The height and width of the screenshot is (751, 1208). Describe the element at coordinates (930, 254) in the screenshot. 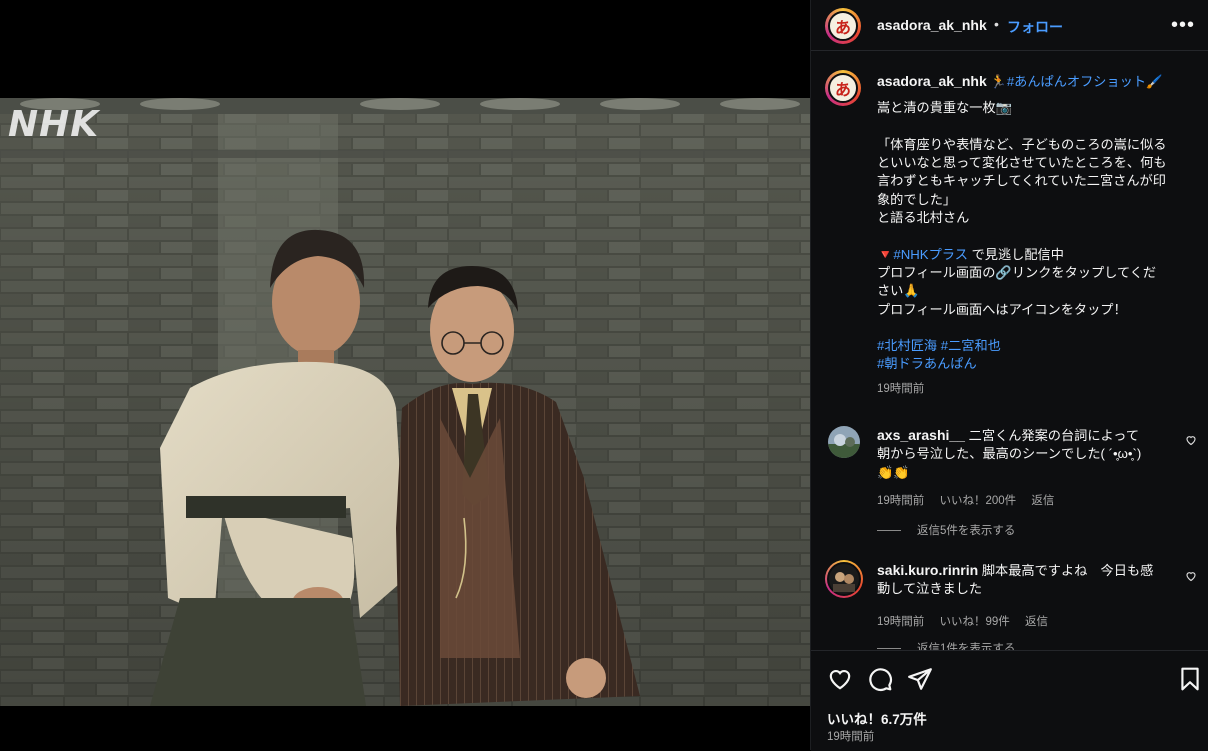

I see `hashtag-nhk-plus: #NHKプラス` at that location.